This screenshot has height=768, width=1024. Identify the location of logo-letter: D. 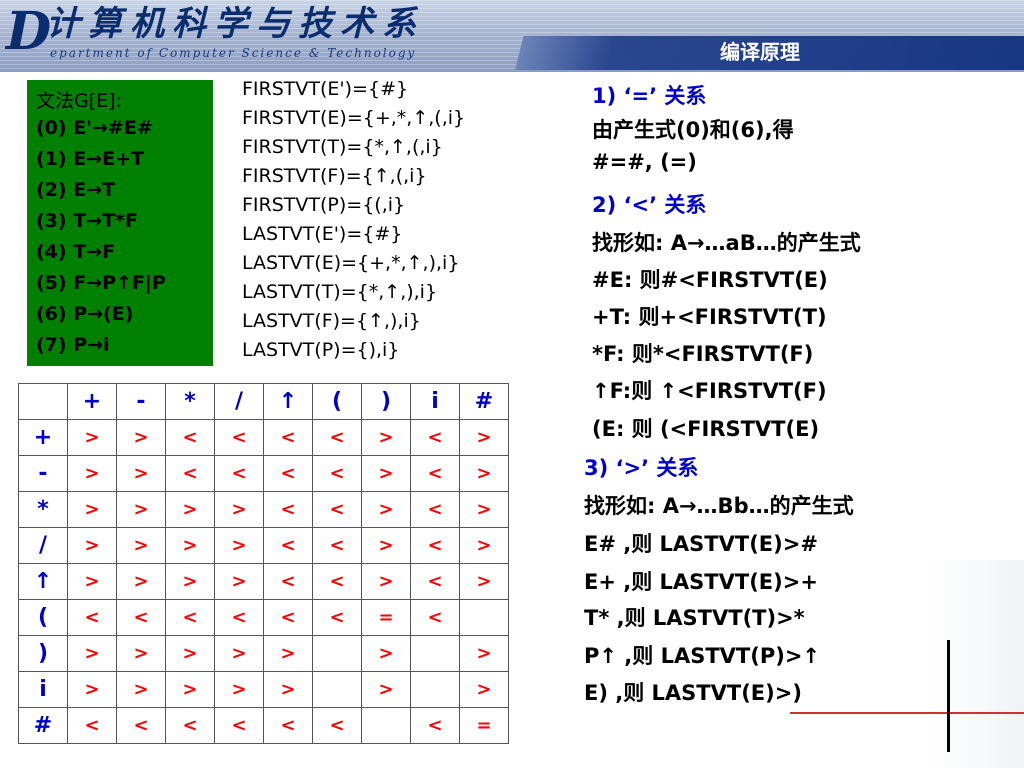
(29, 31).